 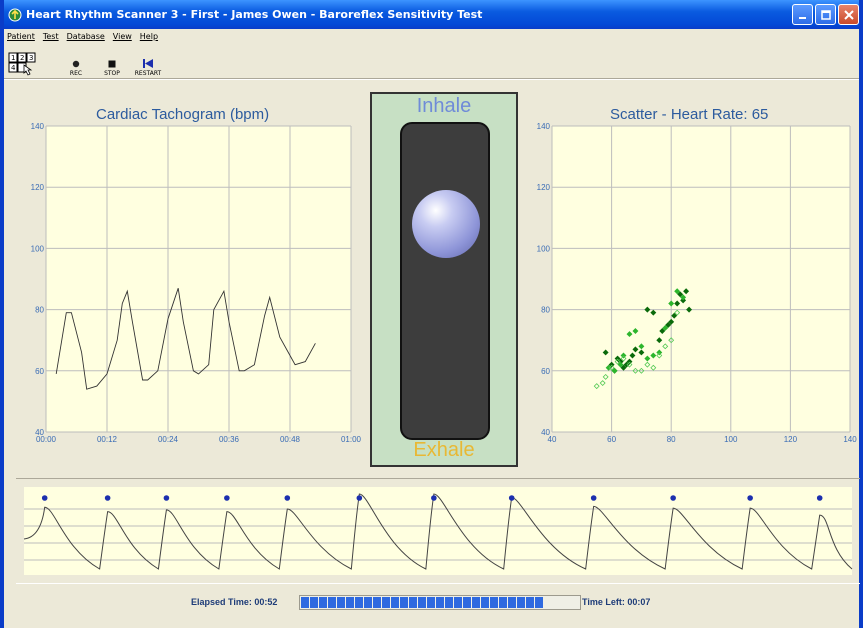 I want to click on inhale-label: Inhale, so click(x=444, y=106).